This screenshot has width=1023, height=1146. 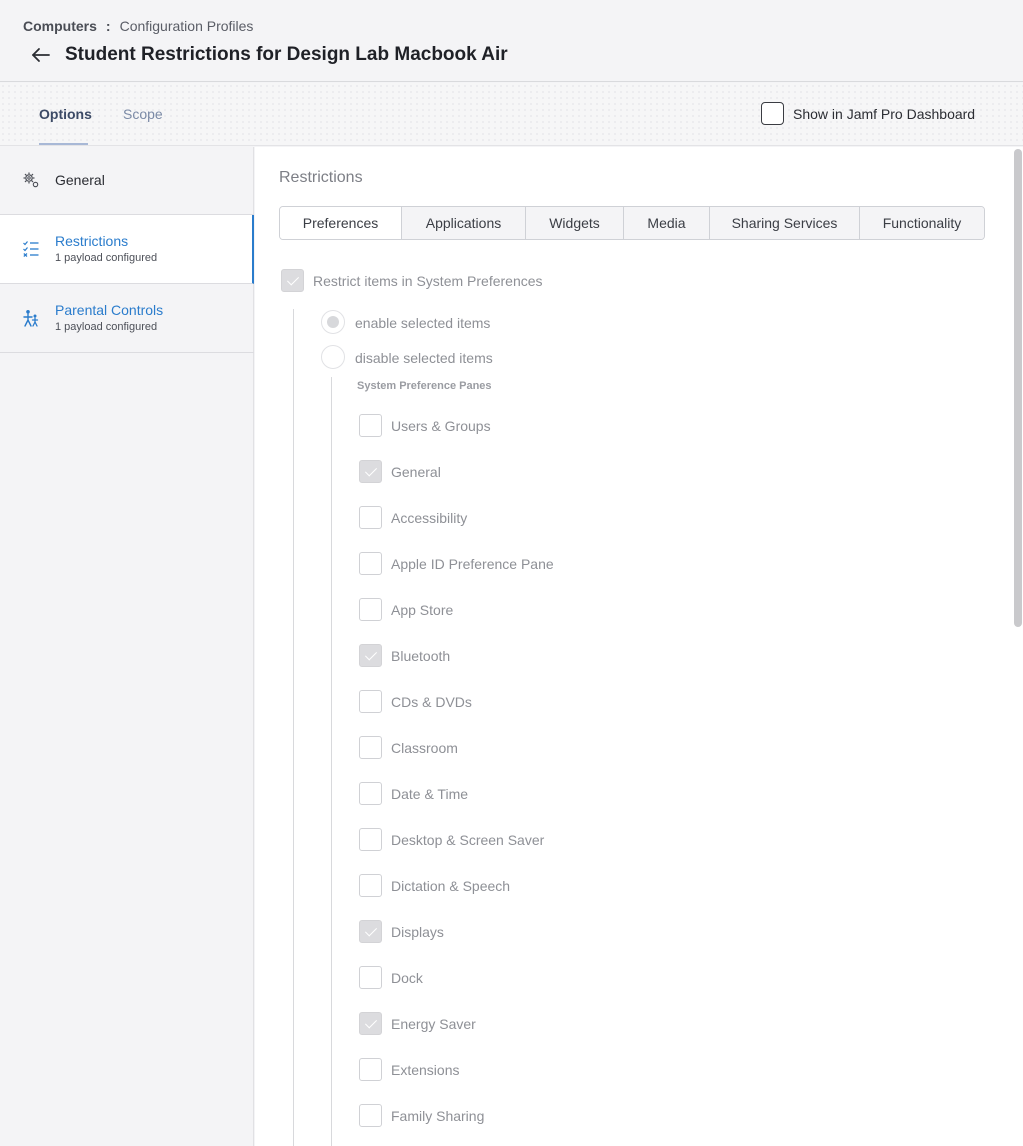 I want to click on sidebar-item-label: Parental Controls, so click(x=109, y=310).